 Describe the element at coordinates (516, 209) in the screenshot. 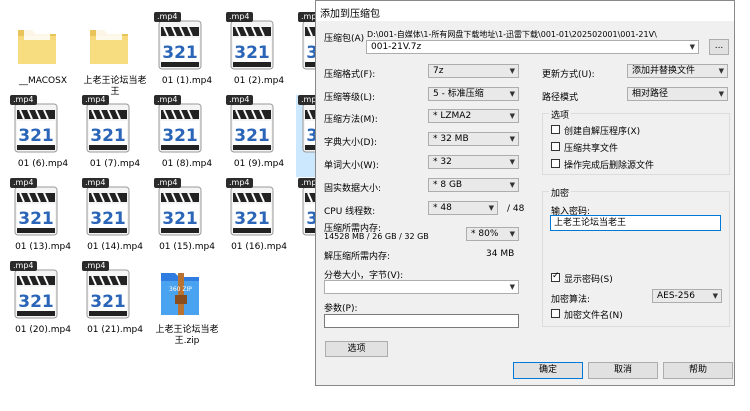

I see `cpu-max: / 48` at that location.